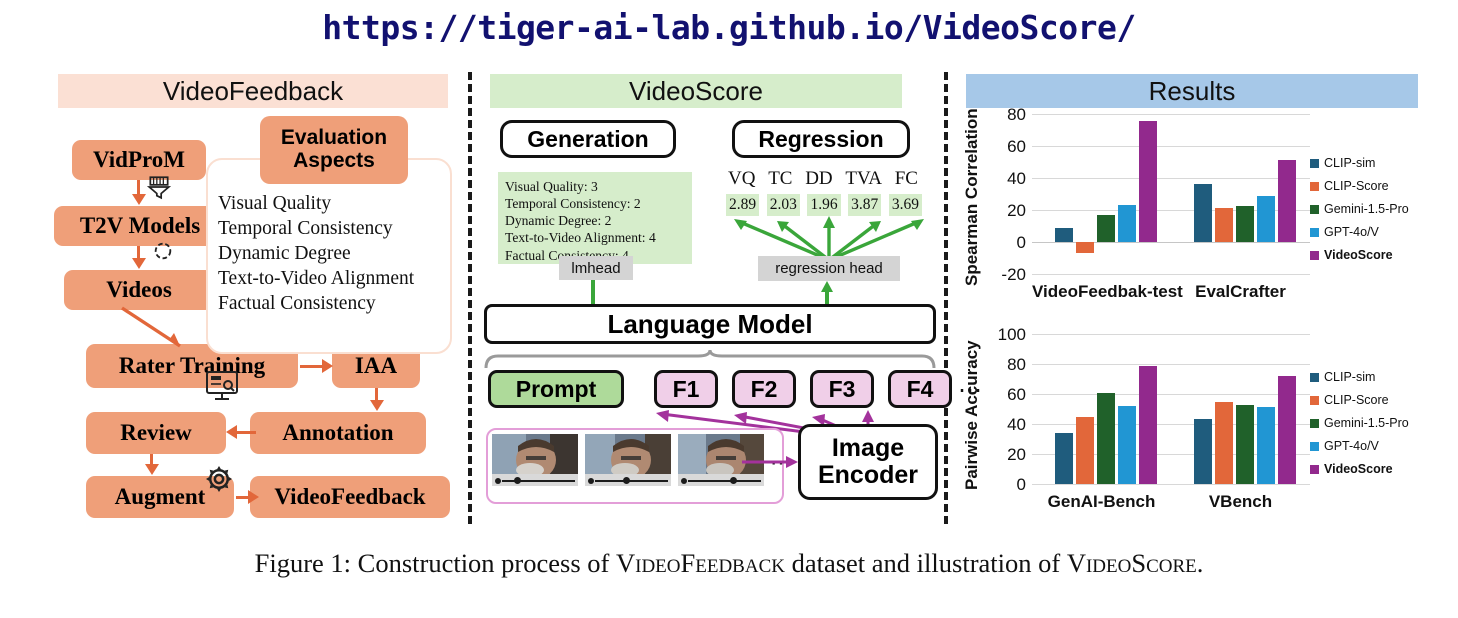  I want to click on gear-icon, so click(219, 479).